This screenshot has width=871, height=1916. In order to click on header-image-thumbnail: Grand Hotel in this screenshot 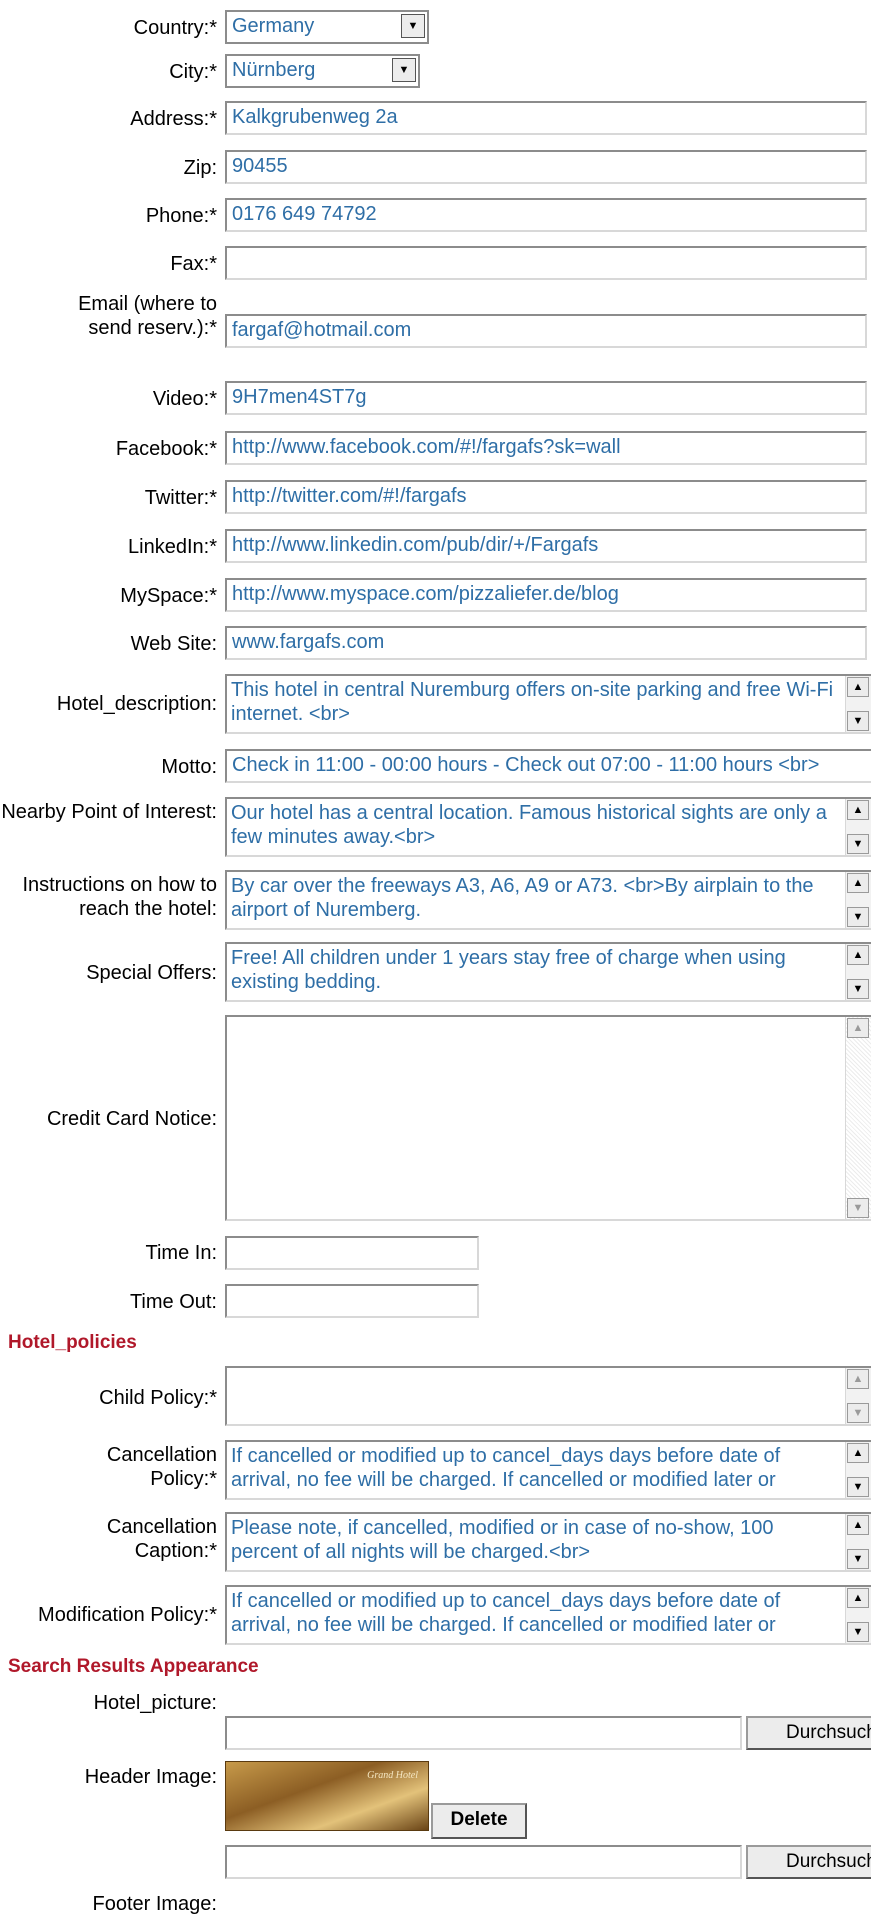, I will do `click(327, 1796)`.